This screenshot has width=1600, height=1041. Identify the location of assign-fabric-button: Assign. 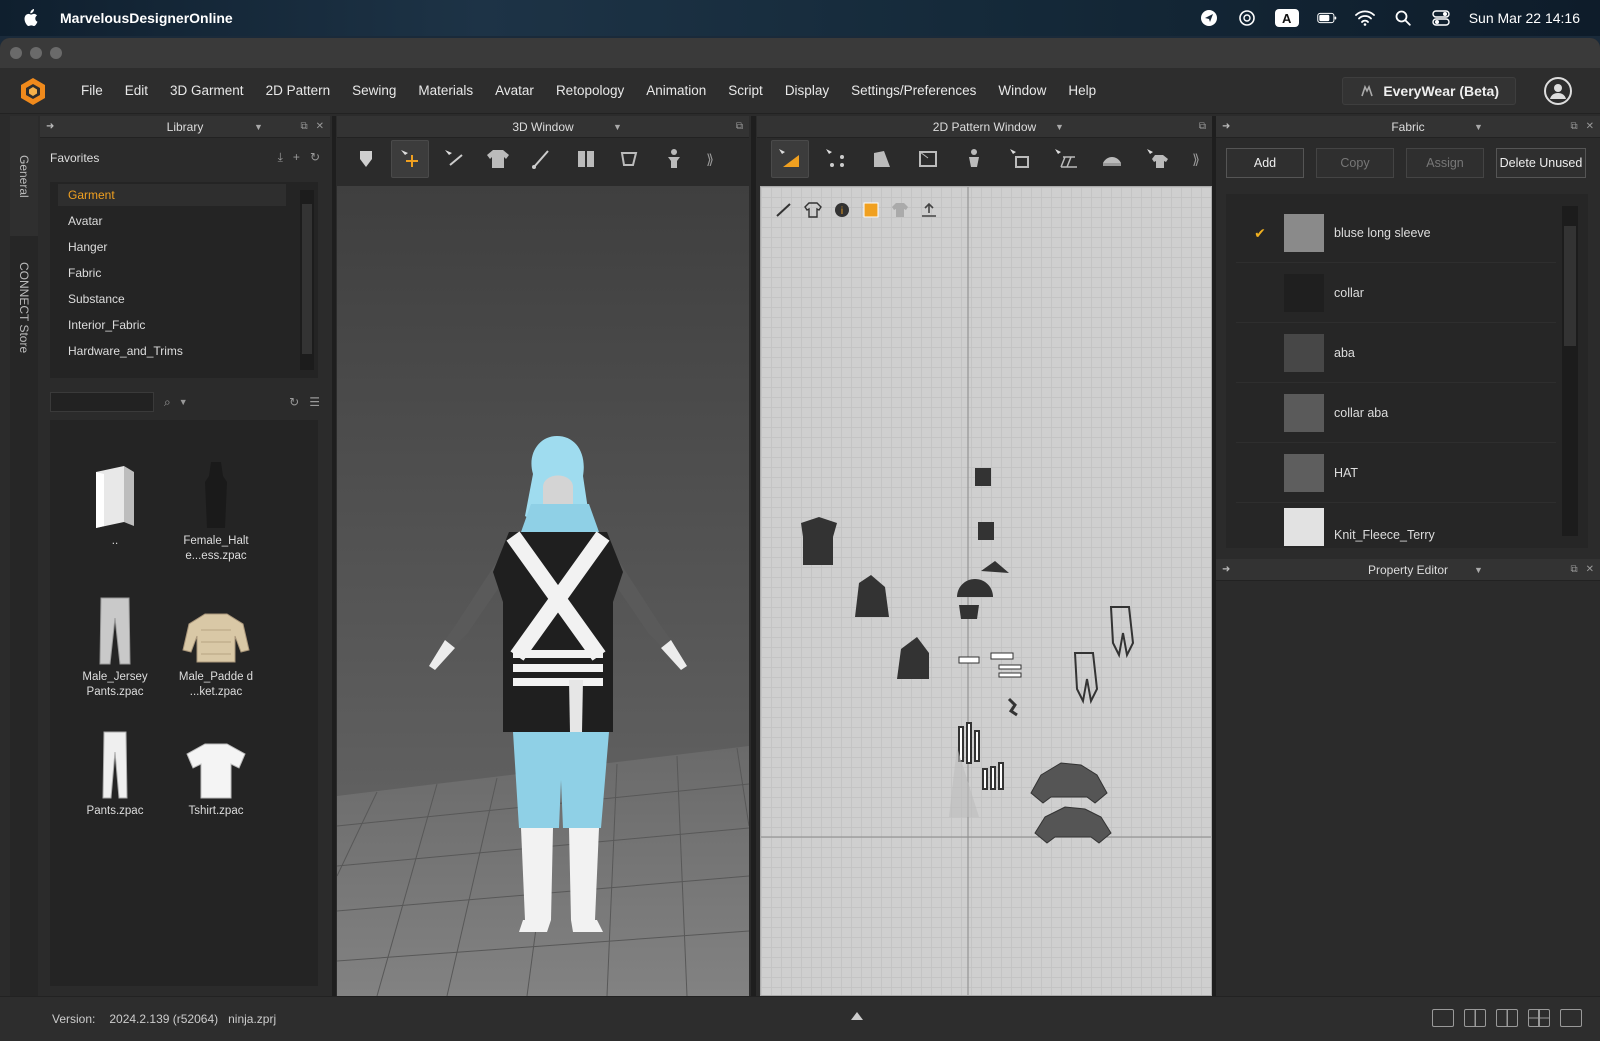
(1445, 163).